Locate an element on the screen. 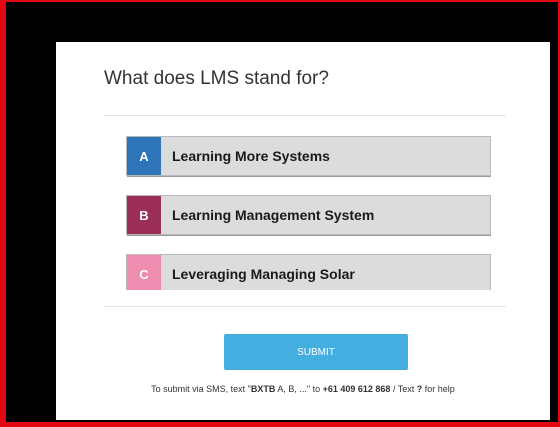 Image resolution: width=560 pixels, height=427 pixels. option-c: C Leveraging Managing Solar is located at coordinates (308, 272).